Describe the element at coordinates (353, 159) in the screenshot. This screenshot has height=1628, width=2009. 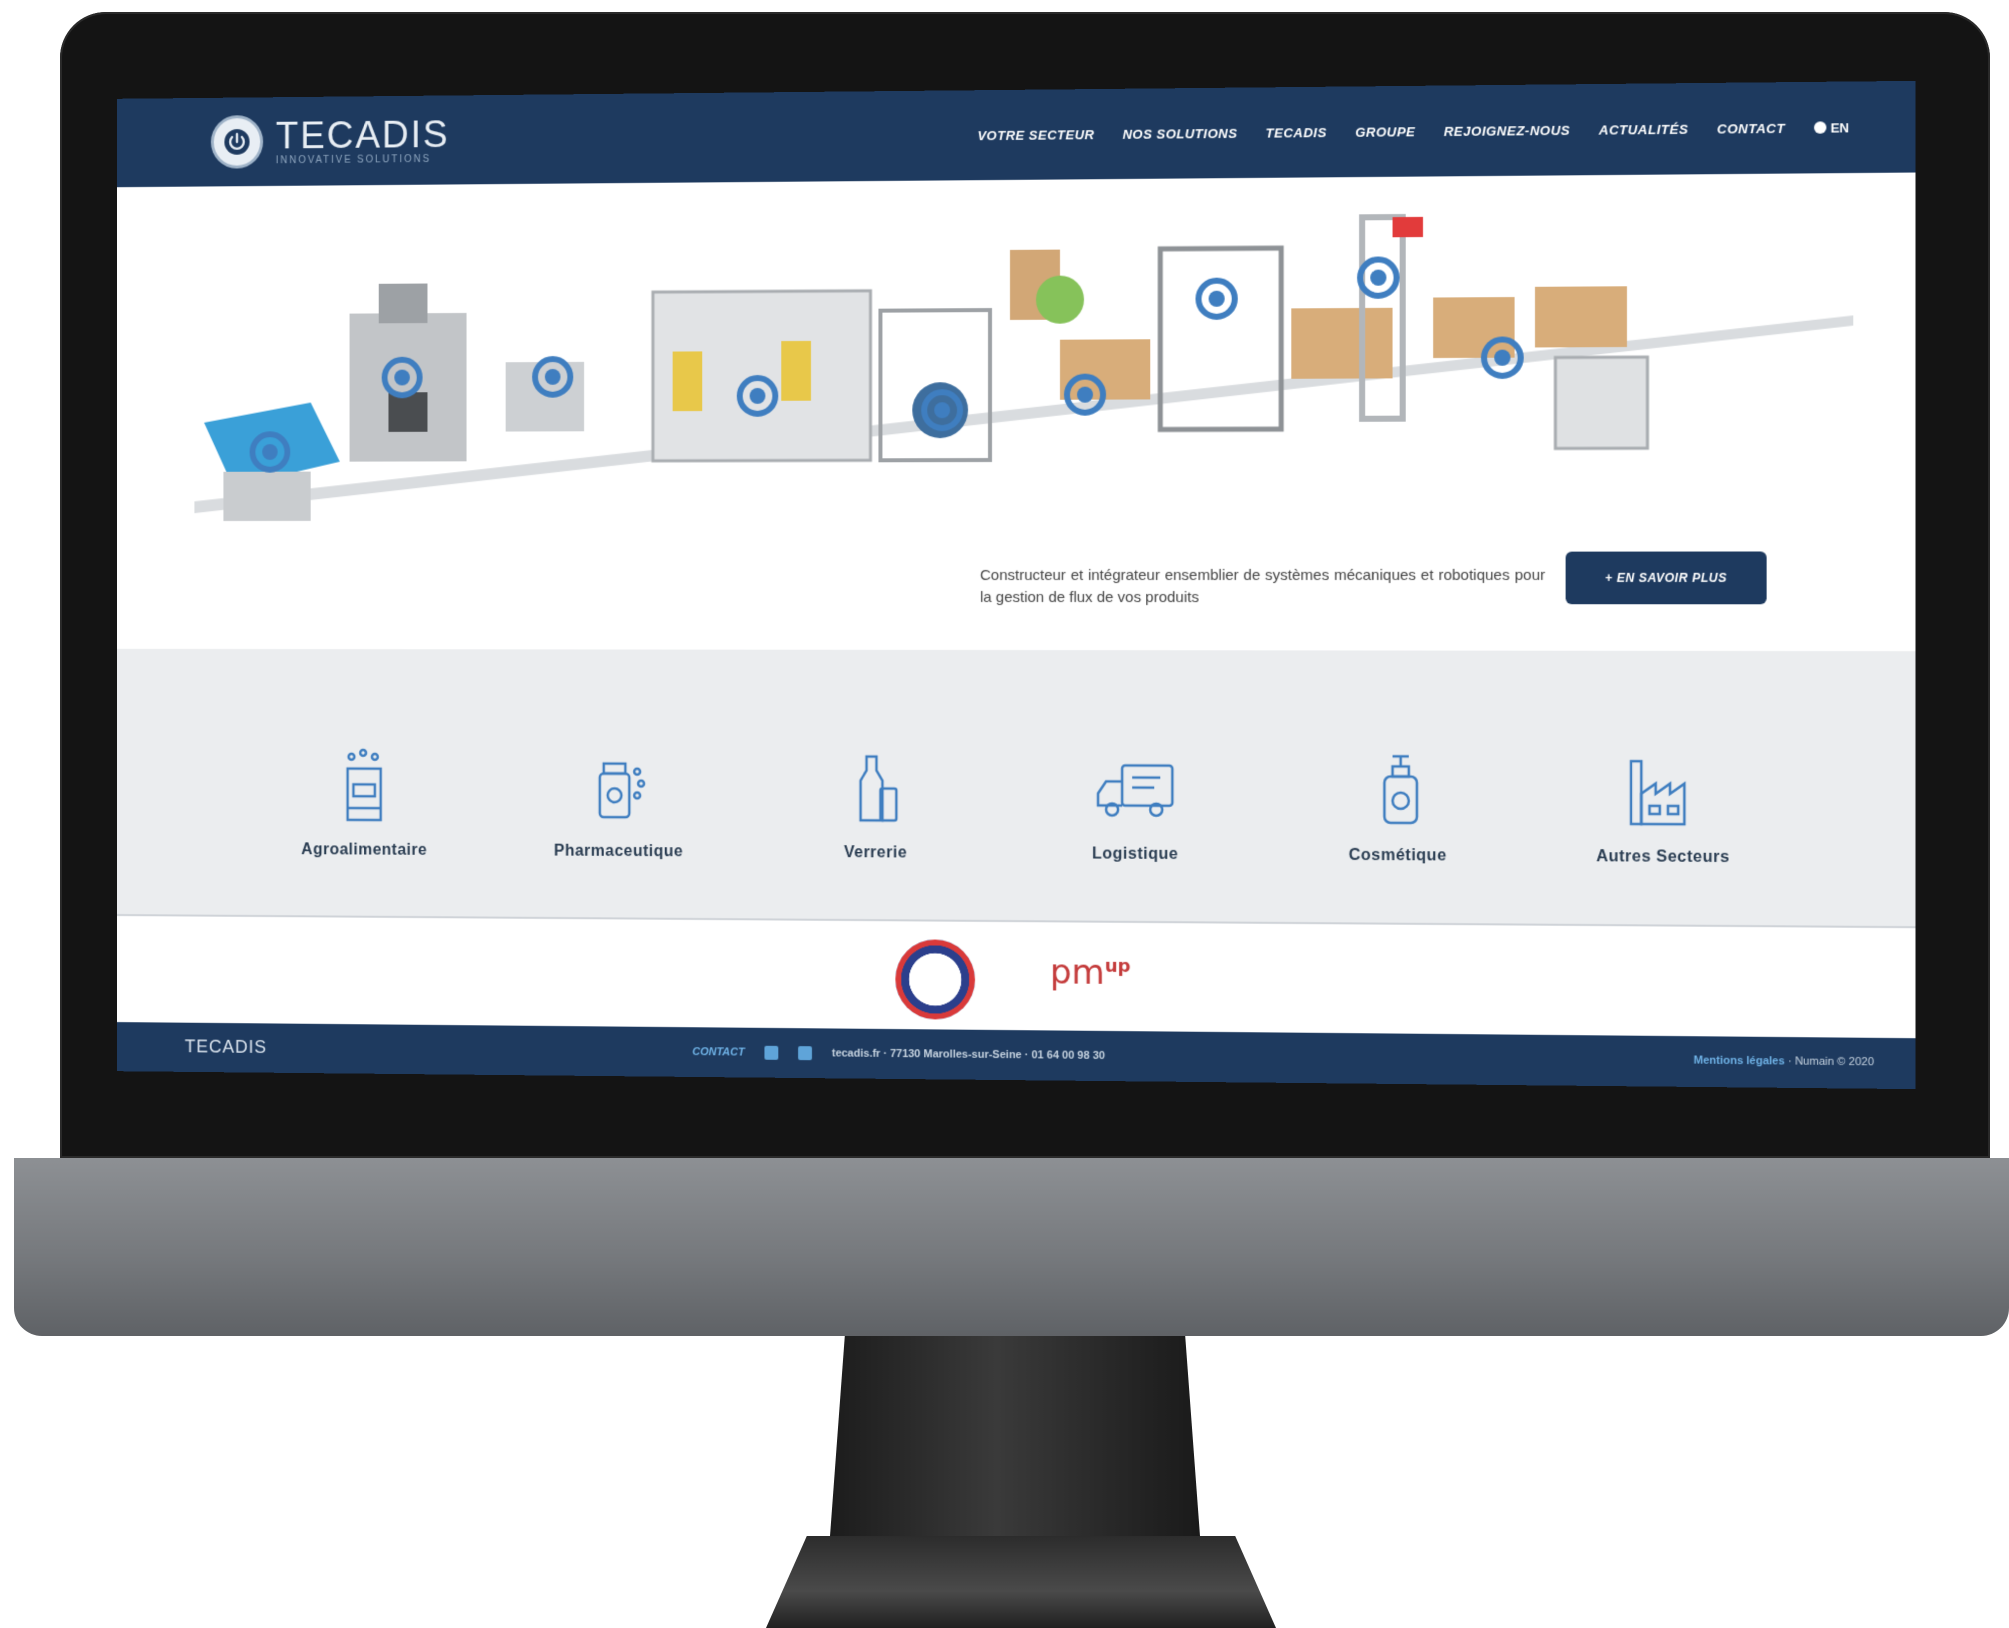
I see `logo-tagline: INNOVATIVE SOLUTIONS` at that location.